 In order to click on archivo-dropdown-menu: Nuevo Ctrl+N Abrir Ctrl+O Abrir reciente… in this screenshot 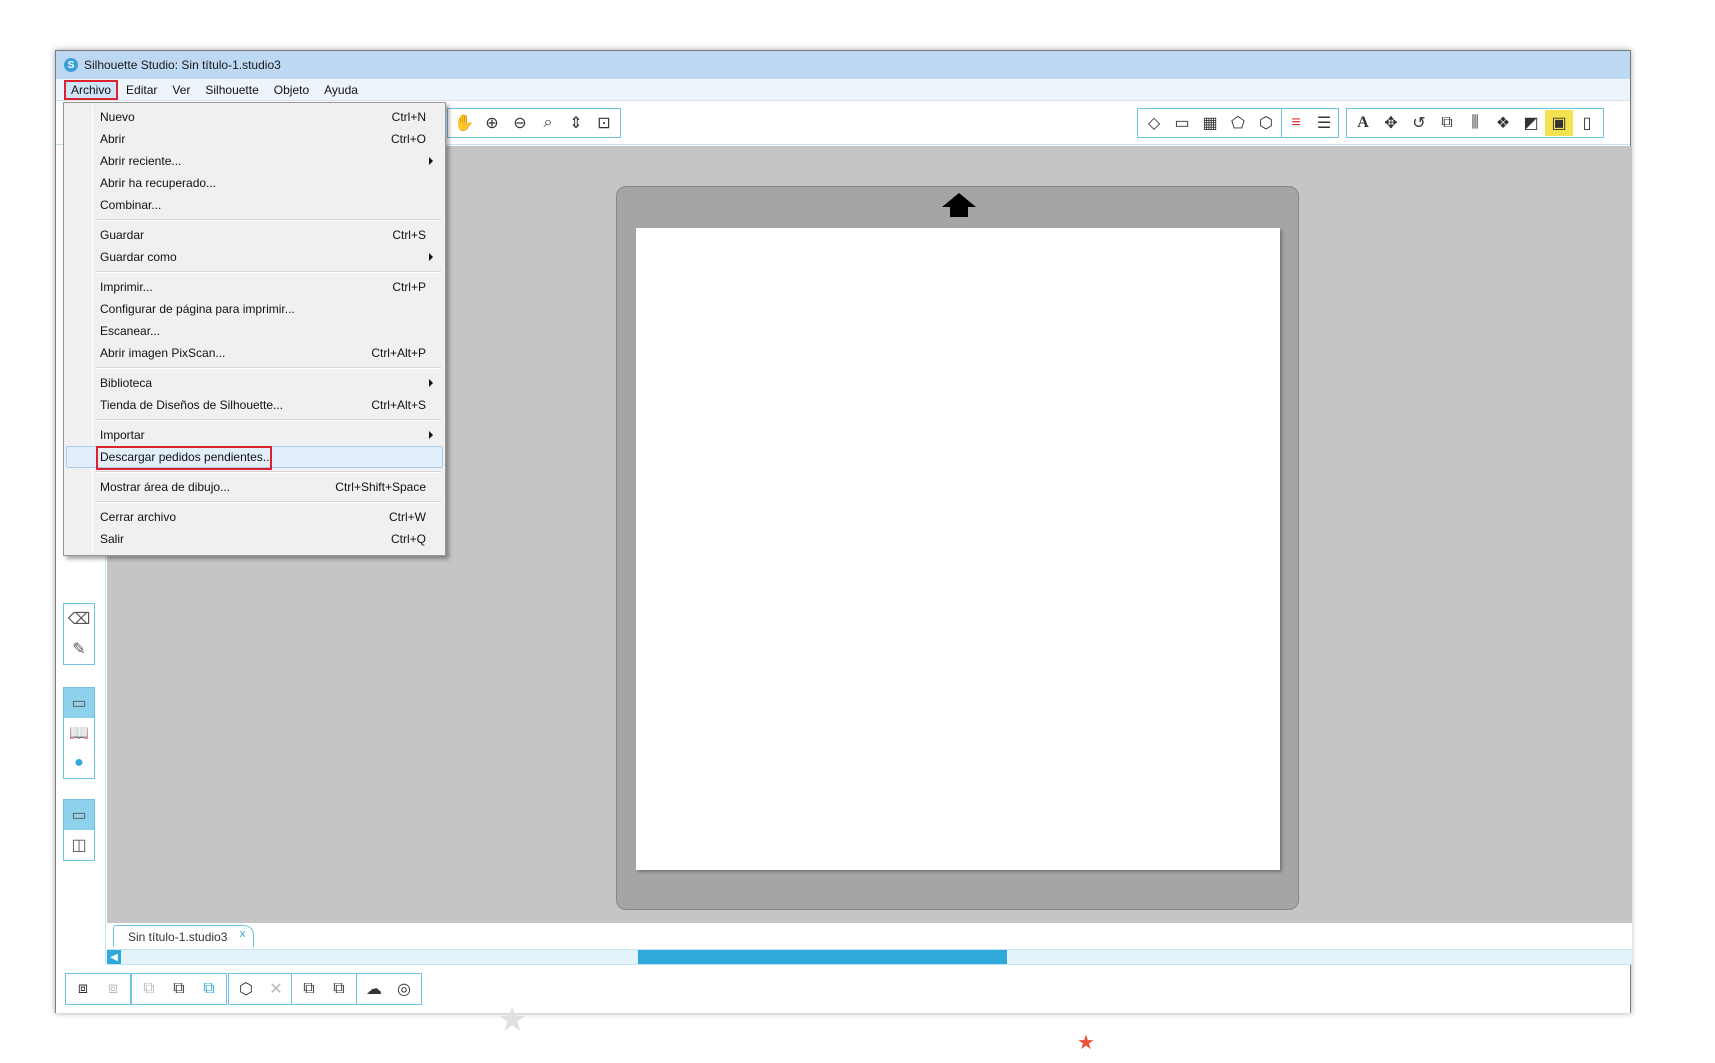, I will do `click(254, 329)`.